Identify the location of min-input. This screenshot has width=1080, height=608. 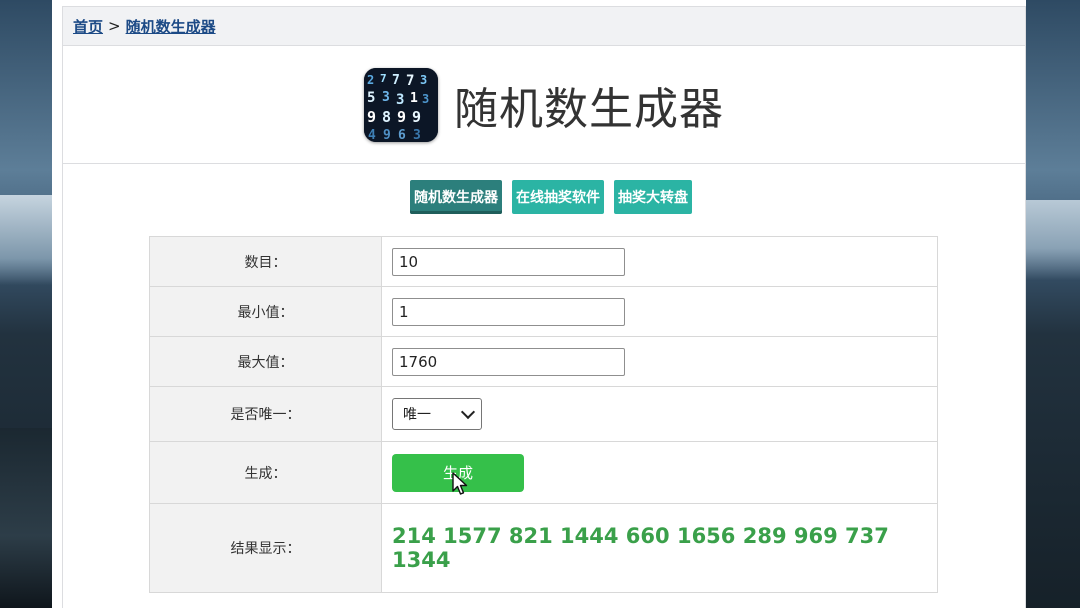
(508, 311).